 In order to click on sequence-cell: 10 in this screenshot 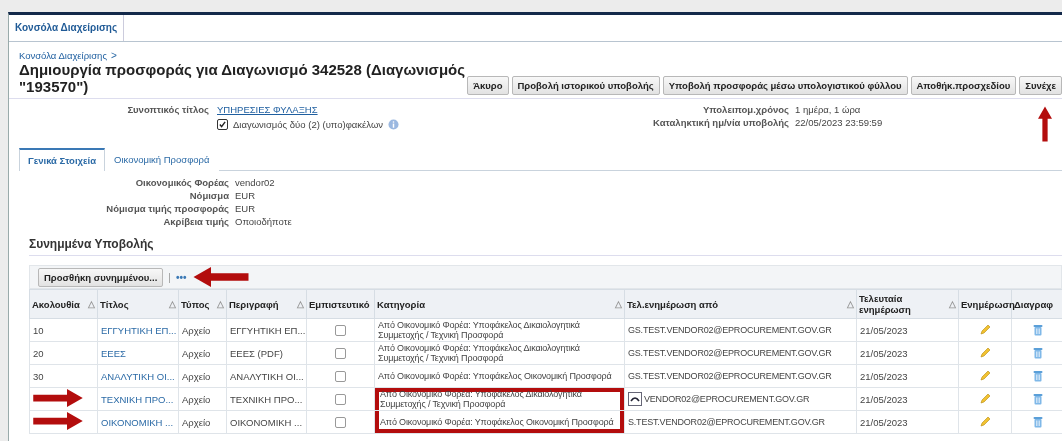, I will do `click(38, 330)`.